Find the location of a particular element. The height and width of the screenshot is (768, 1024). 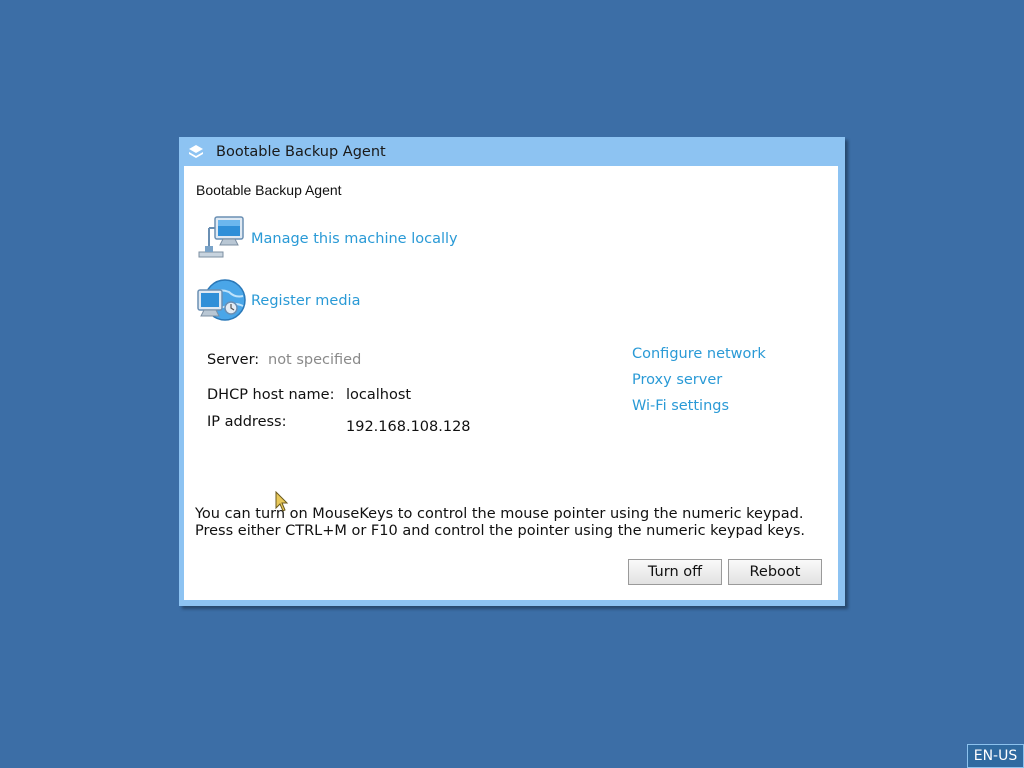

window-title: Bootable Backup Agent is located at coordinates (301, 151).